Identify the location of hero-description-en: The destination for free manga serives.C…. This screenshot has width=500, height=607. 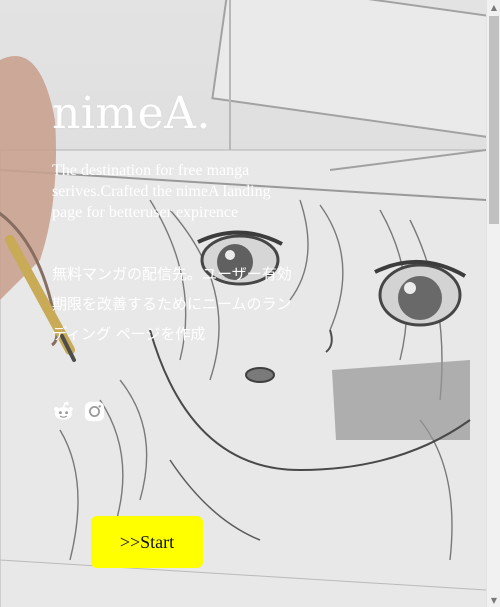
(161, 191).